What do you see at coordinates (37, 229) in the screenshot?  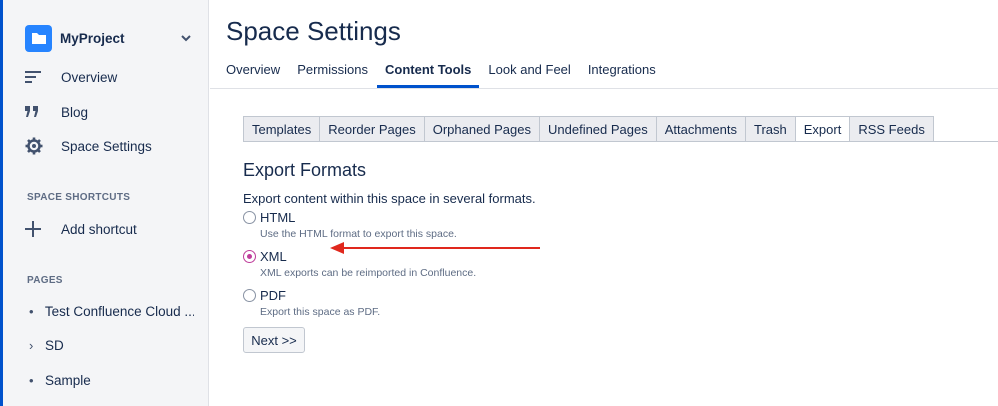 I see `plus-icon` at bounding box center [37, 229].